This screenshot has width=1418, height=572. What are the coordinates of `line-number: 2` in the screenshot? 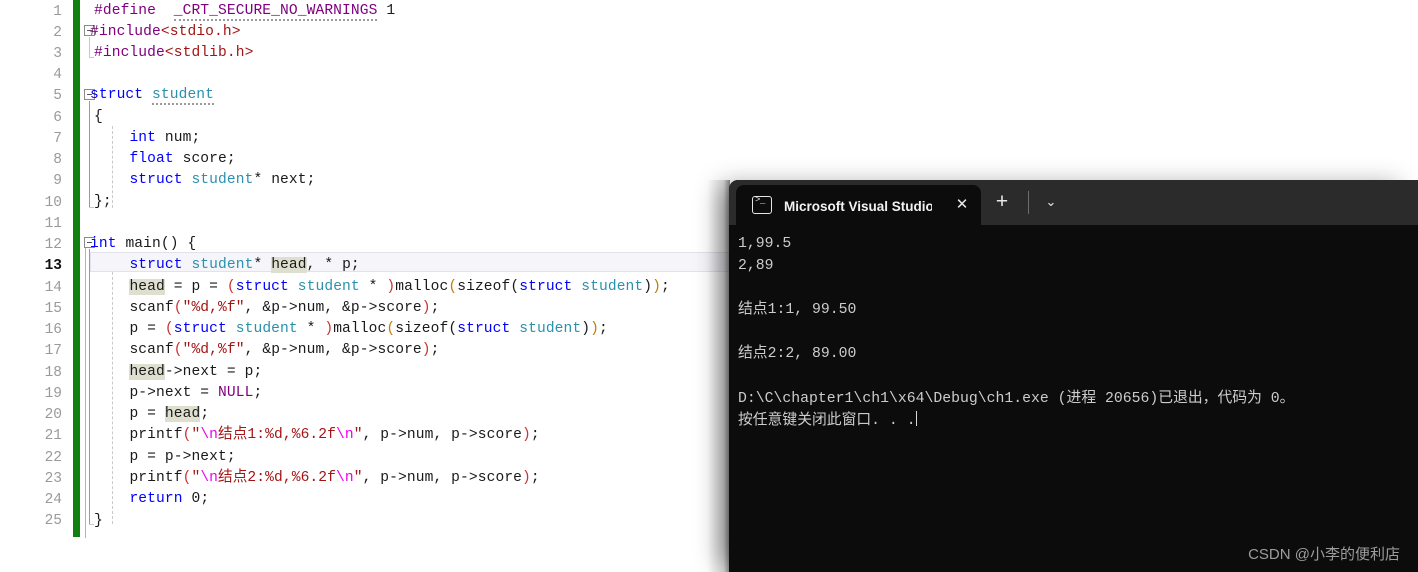 It's located at (57, 33).